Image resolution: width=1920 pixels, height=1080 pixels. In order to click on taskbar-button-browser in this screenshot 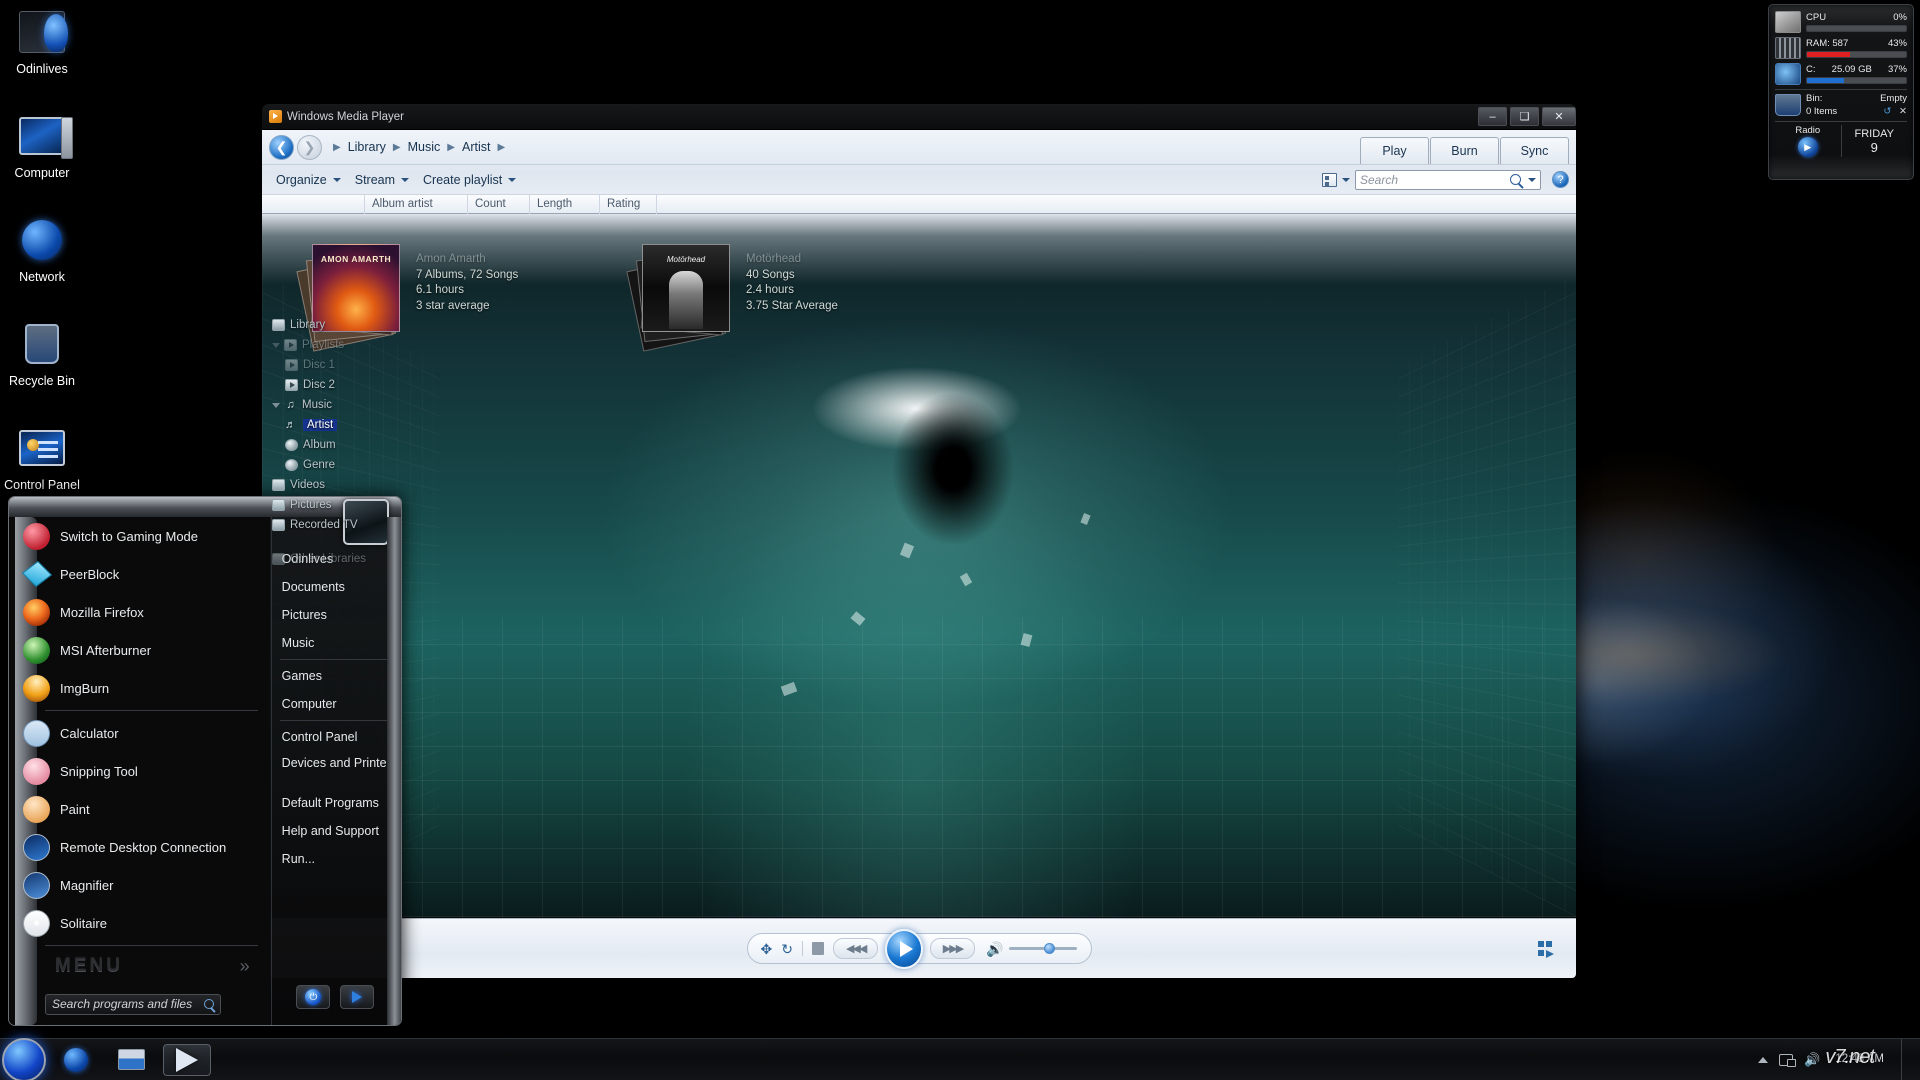, I will do `click(76, 1060)`.